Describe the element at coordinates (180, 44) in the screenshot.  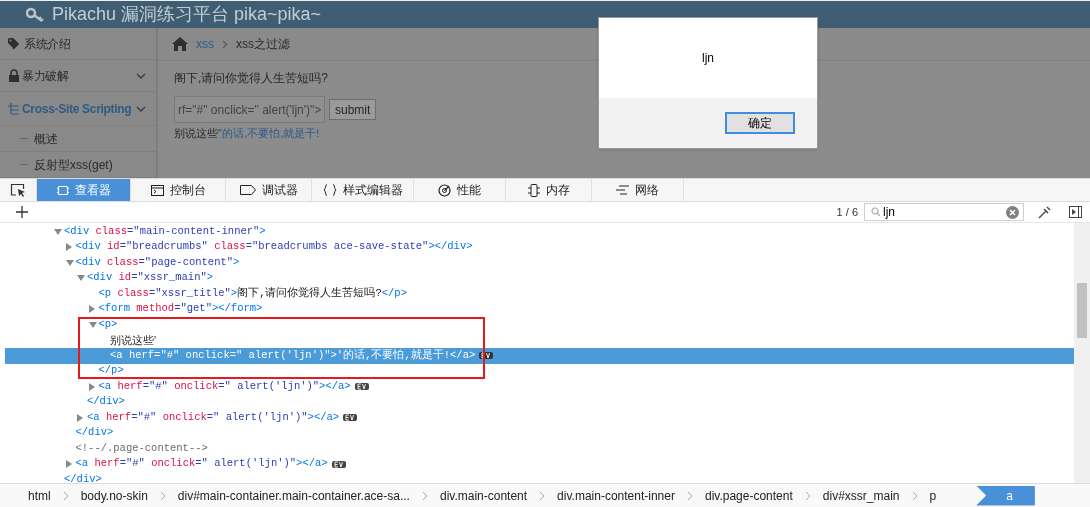
I see `home-icon` at that location.